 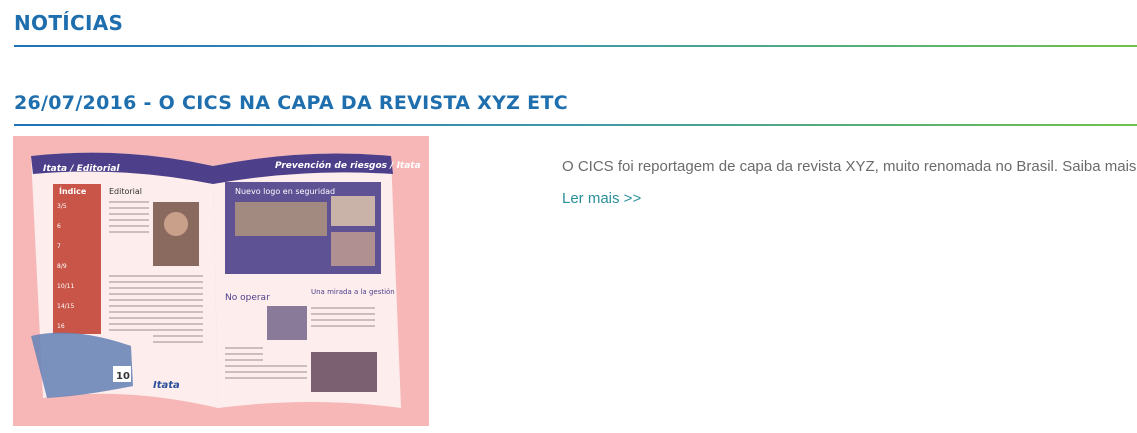 I want to click on index-title: Índice, so click(x=73, y=190).